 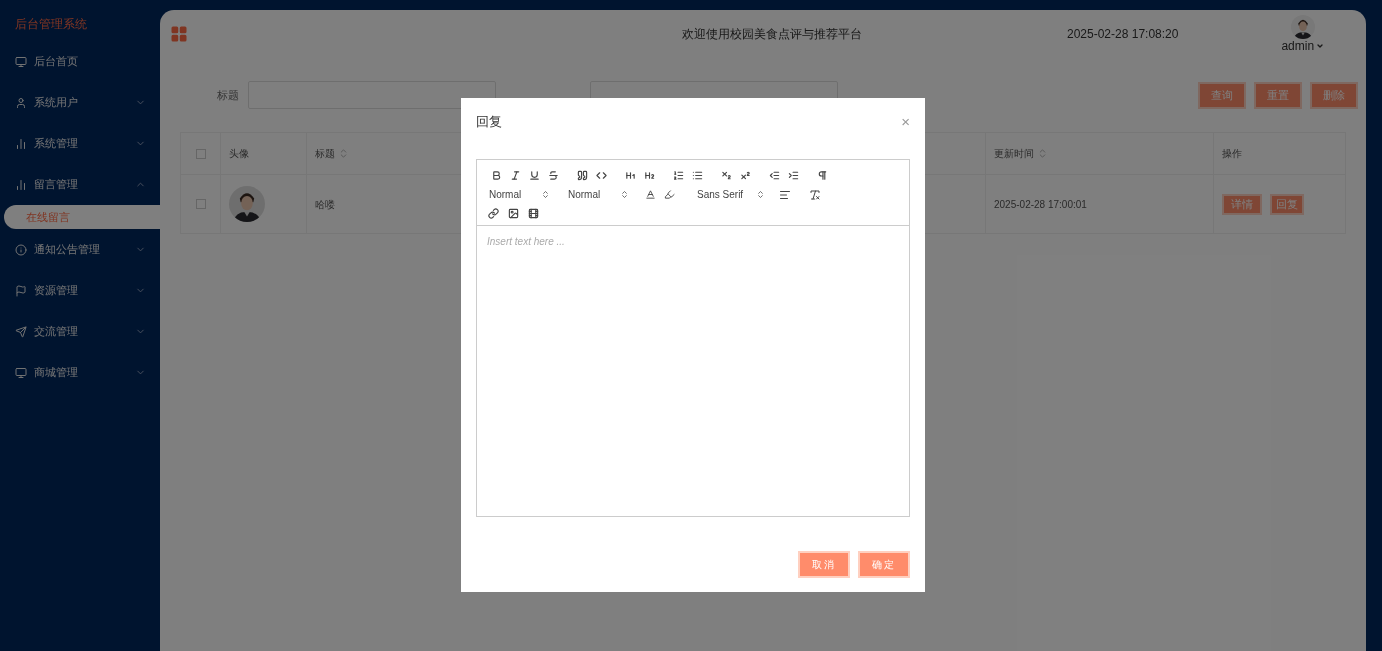 I want to click on superscript-icon, so click(x=745, y=175).